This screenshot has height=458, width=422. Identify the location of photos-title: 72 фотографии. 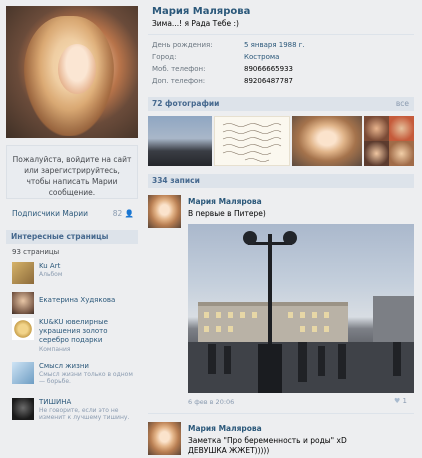
(186, 103).